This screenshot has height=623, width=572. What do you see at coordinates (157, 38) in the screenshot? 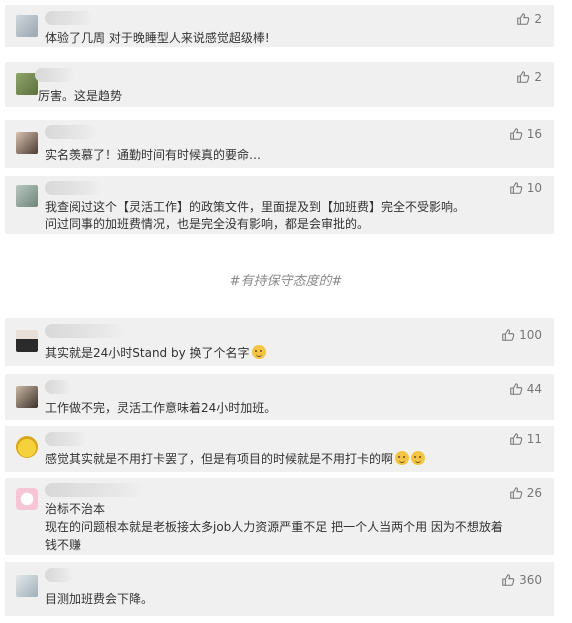
I see `comment-text: 体验了几周 对于晚睡型人来说感觉超级棒!` at bounding box center [157, 38].